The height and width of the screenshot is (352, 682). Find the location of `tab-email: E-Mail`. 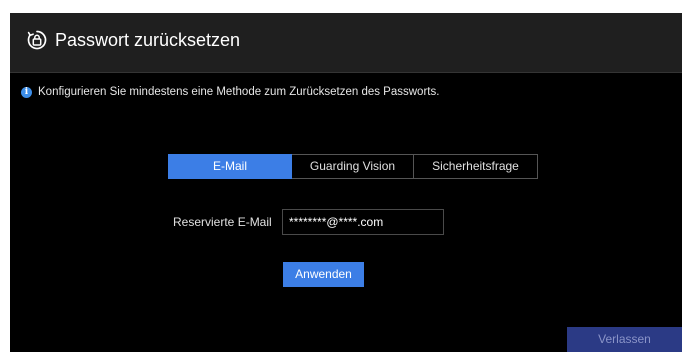

tab-email: E-Mail is located at coordinates (230, 166).